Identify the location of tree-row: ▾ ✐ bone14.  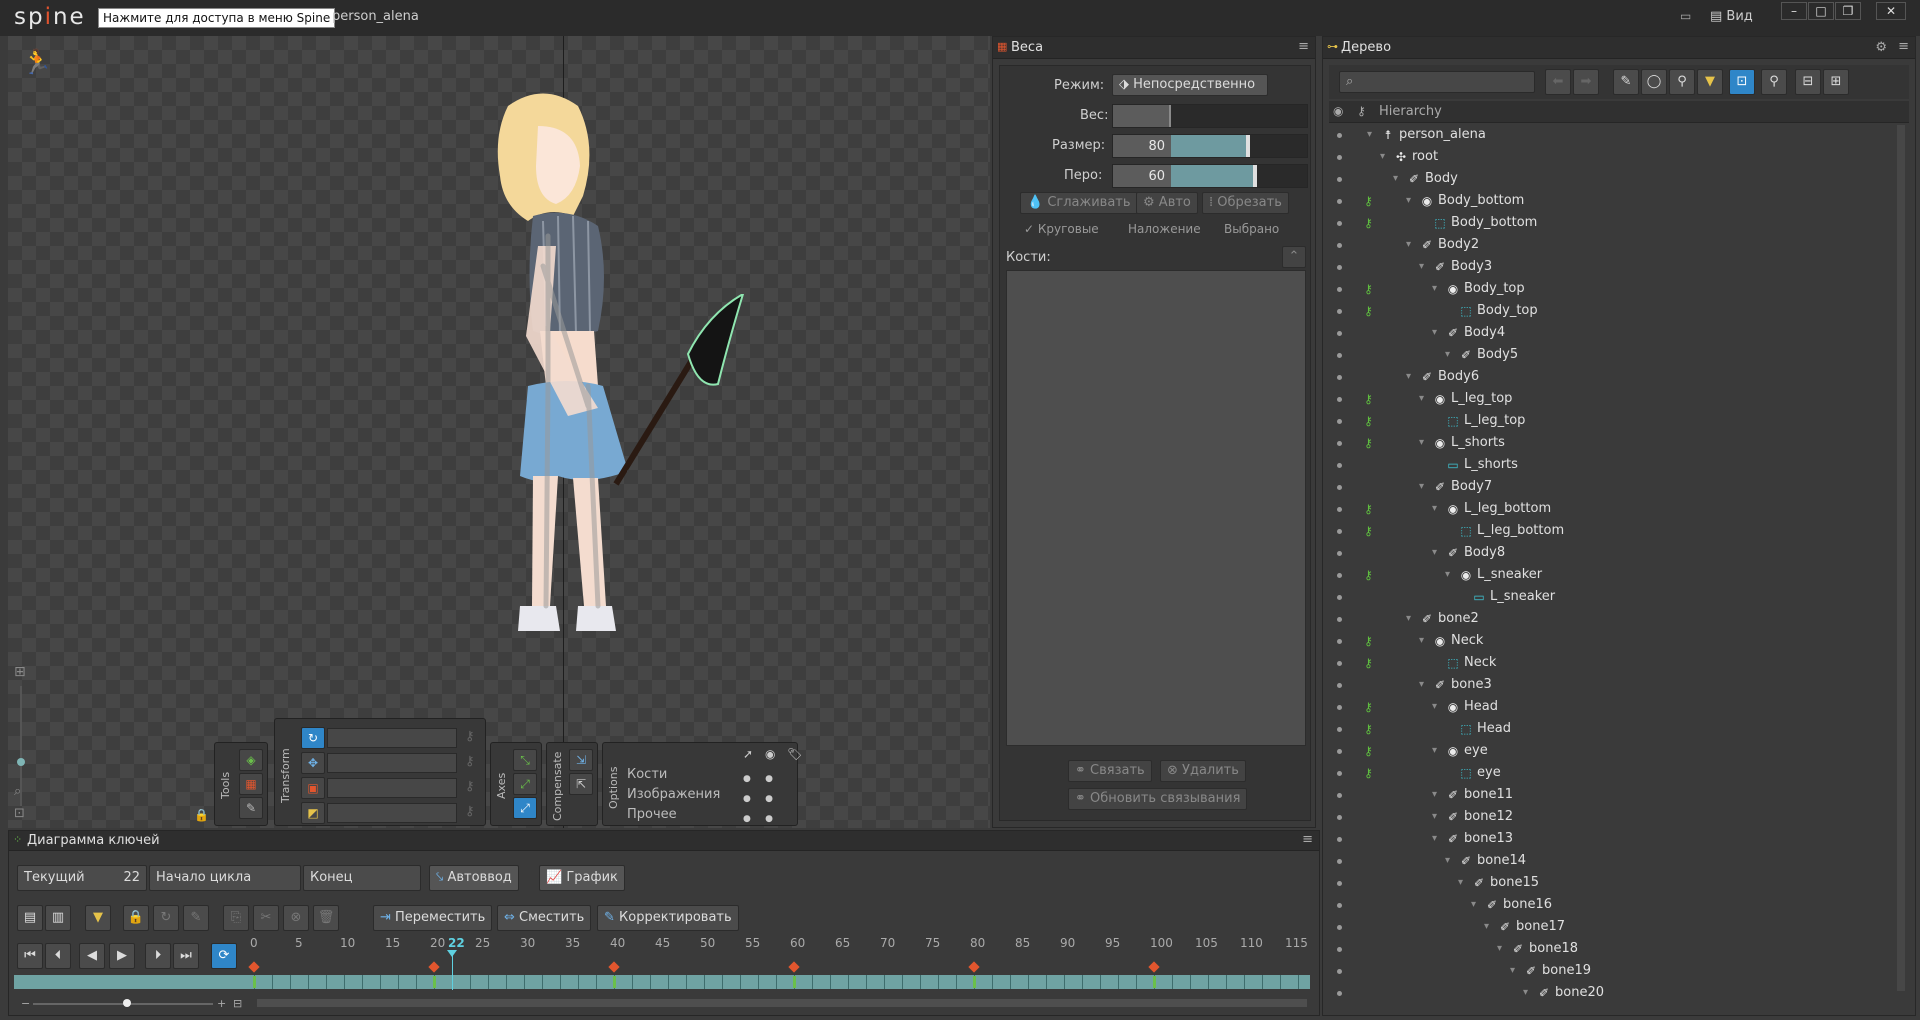
(1611, 861).